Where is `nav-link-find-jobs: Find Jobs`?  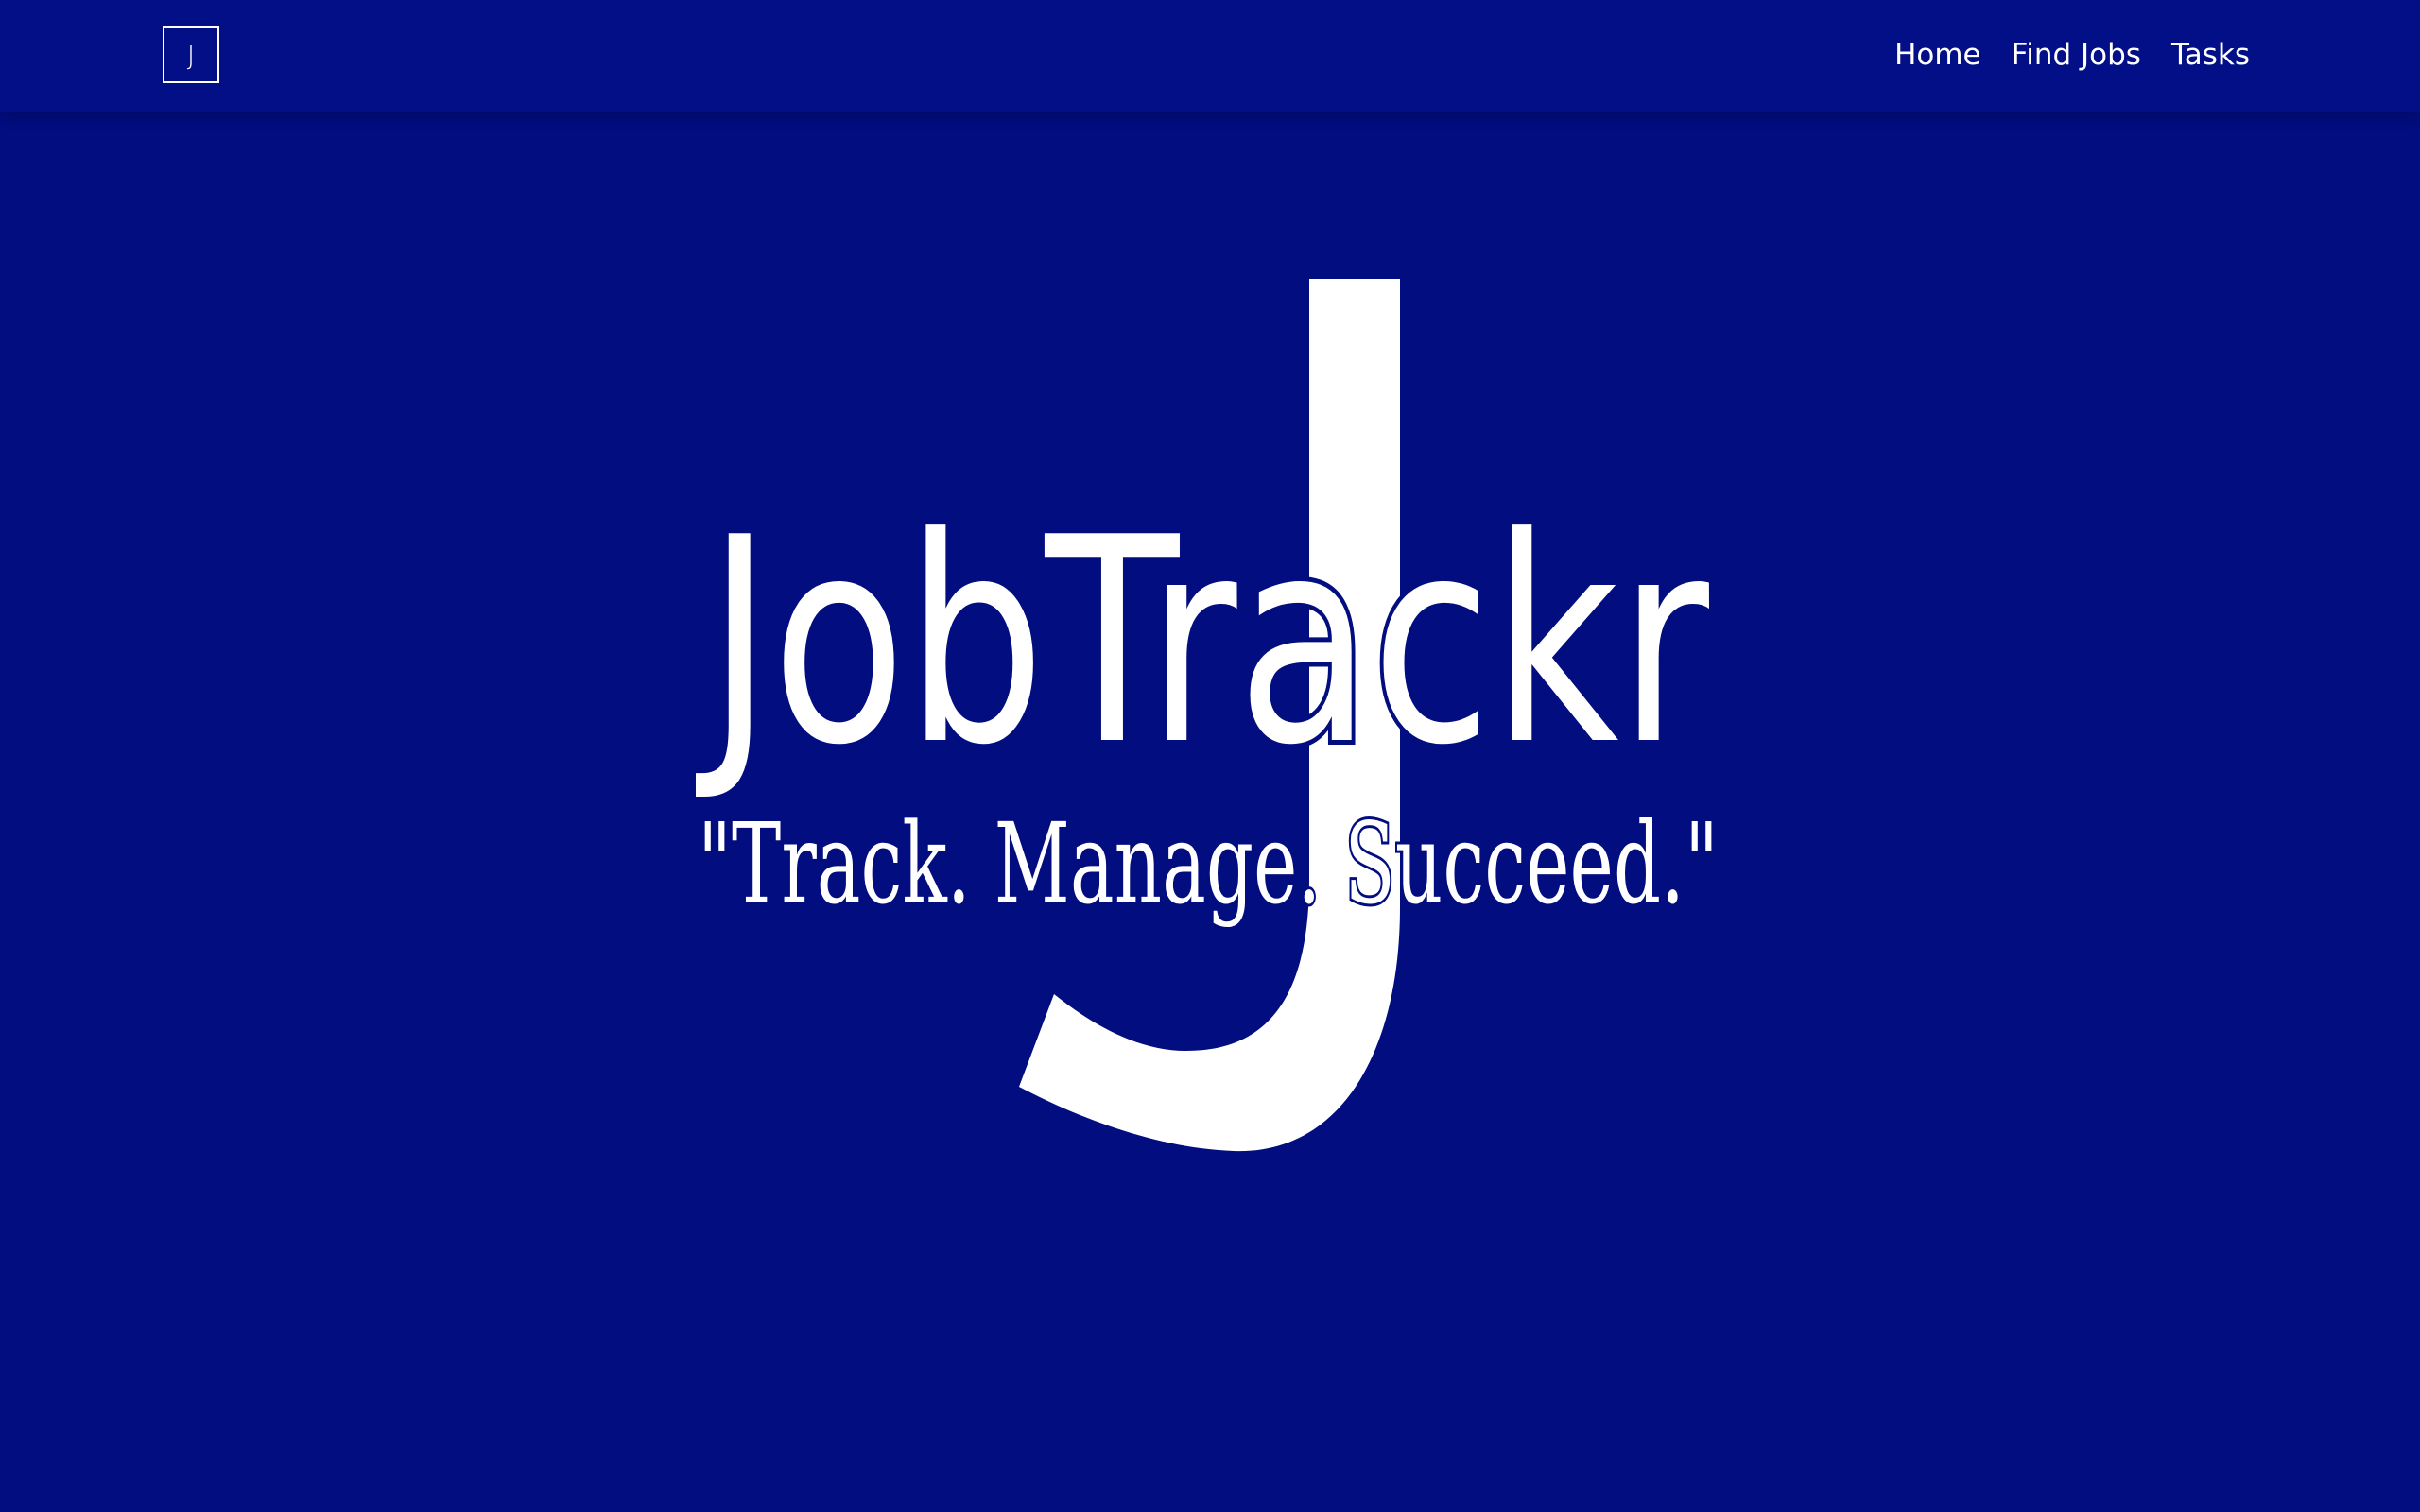 nav-link-find-jobs: Find Jobs is located at coordinates (2076, 55).